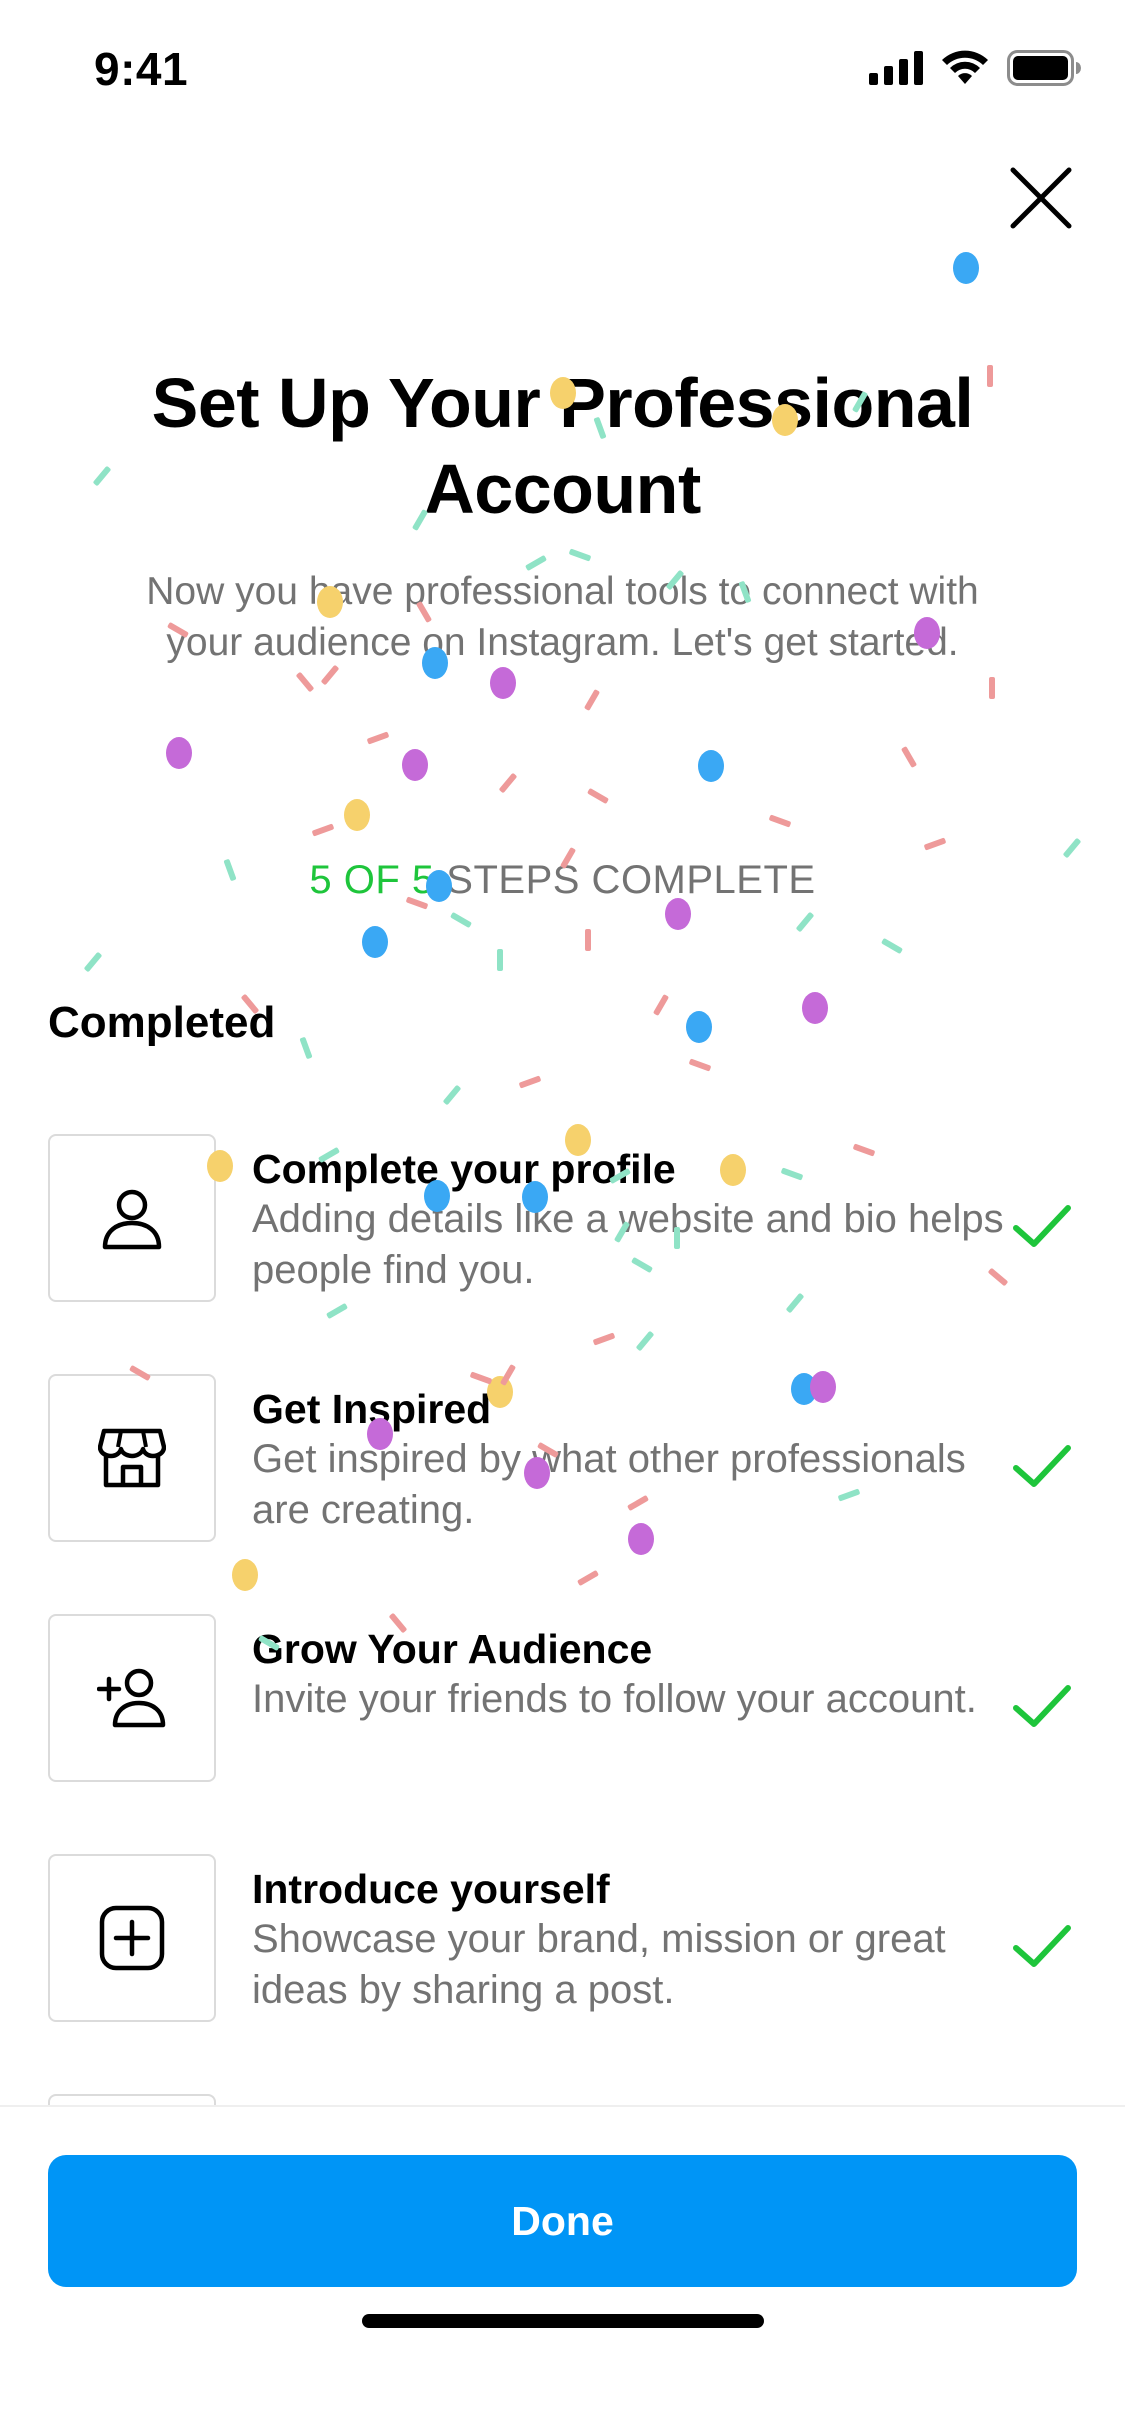 This screenshot has width=1125, height=2436. Describe the element at coordinates (141, 69) in the screenshot. I see `status-time: 9:41` at that location.